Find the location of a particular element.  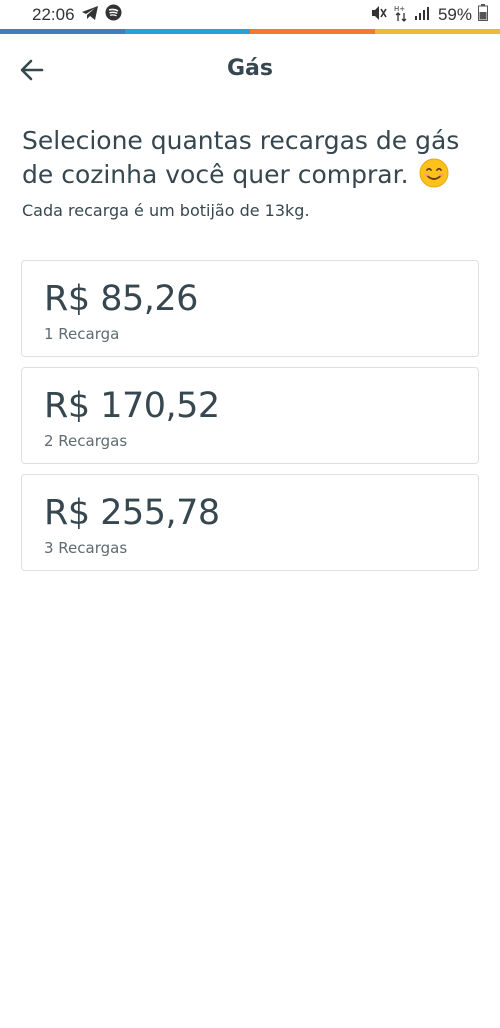

option-label: 1 Recarga is located at coordinates (82, 334).